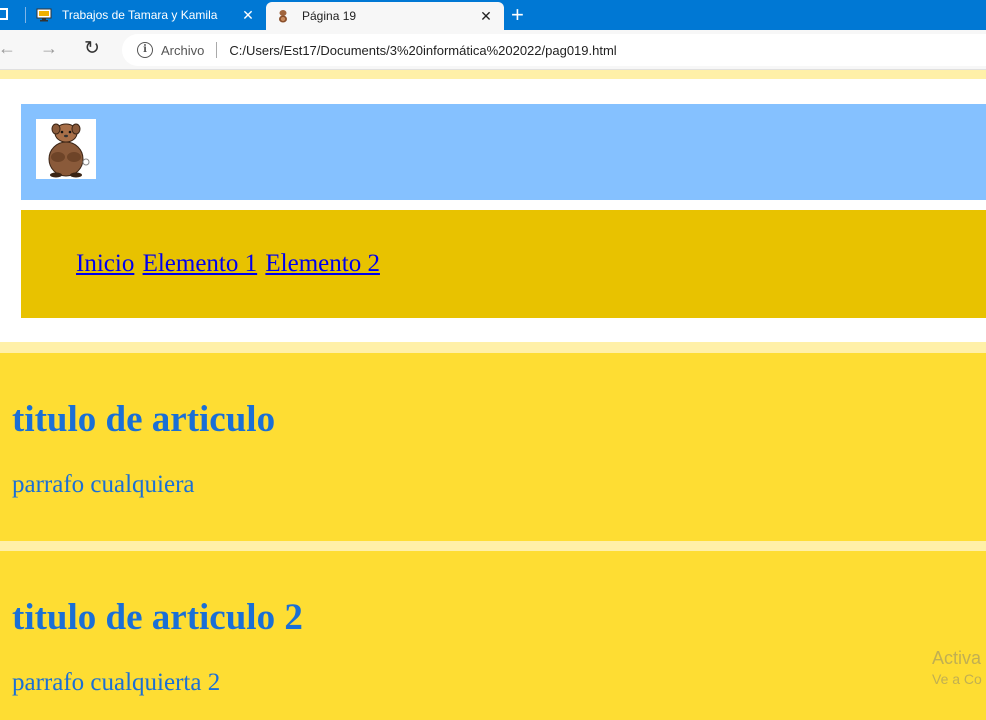 Image resolution: width=986 pixels, height=720 pixels. I want to click on url-divider, so click(217, 50).